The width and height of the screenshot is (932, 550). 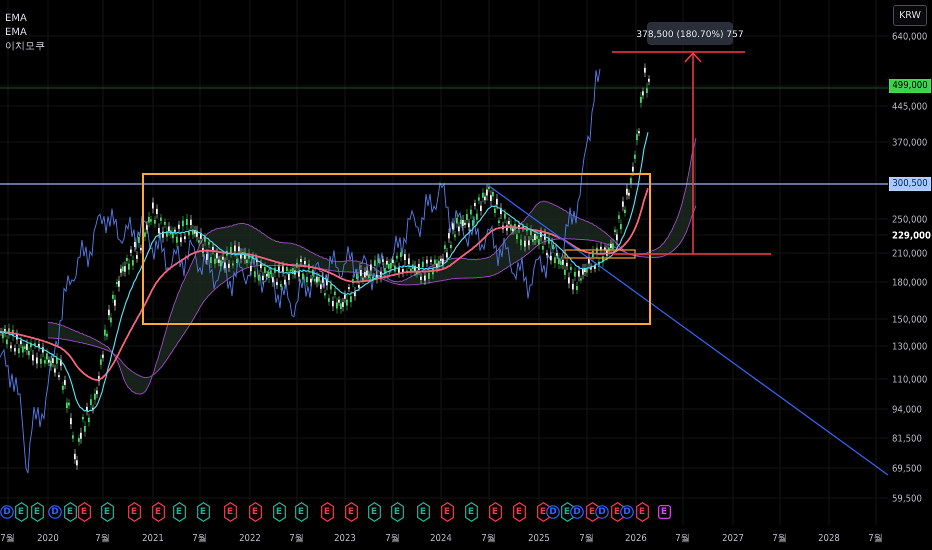 I want to click on price-label: 59,500, so click(x=907, y=499).